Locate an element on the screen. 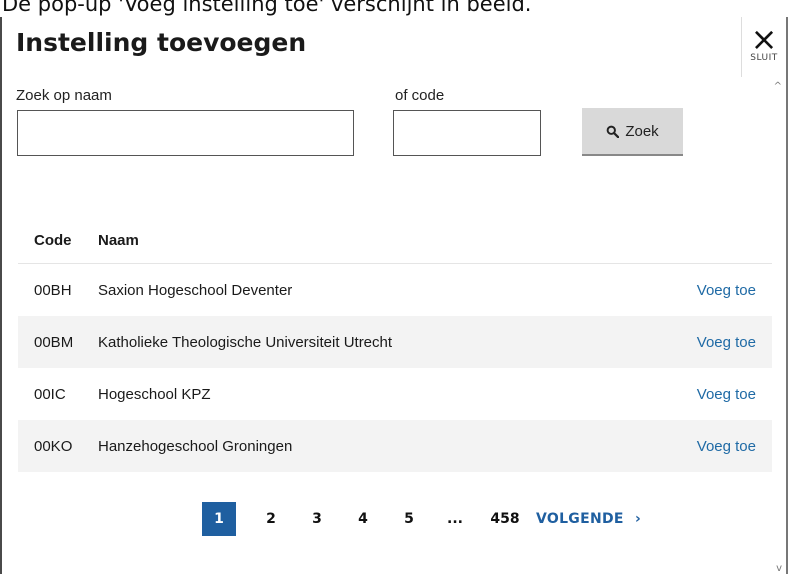  pagination: 1 2 3 4 5 ... 458 VOLGENDE › is located at coordinates (421, 519).